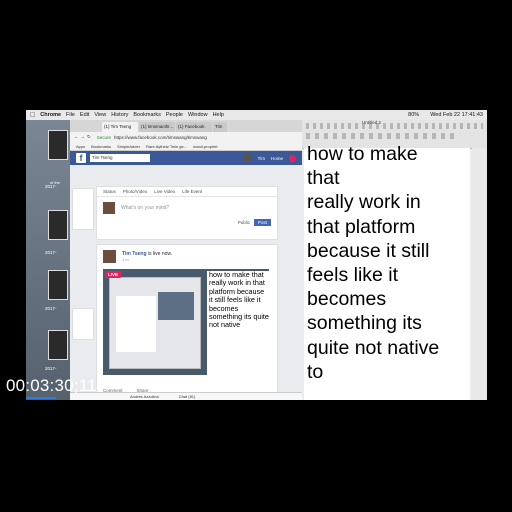  What do you see at coordinates (48, 260) in the screenshot?
I see `desktop: 2017- 2017- 2017- 2017- of the` at bounding box center [48, 260].